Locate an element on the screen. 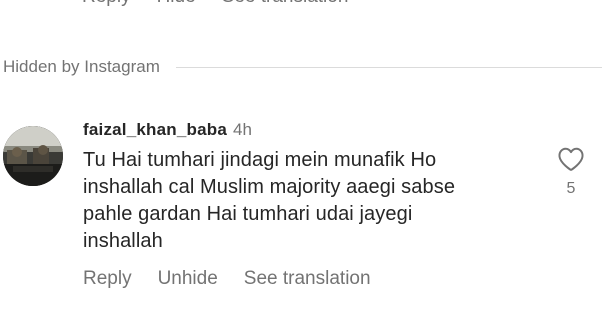 The image size is (616, 311). timestamp: 4h is located at coordinates (242, 129).